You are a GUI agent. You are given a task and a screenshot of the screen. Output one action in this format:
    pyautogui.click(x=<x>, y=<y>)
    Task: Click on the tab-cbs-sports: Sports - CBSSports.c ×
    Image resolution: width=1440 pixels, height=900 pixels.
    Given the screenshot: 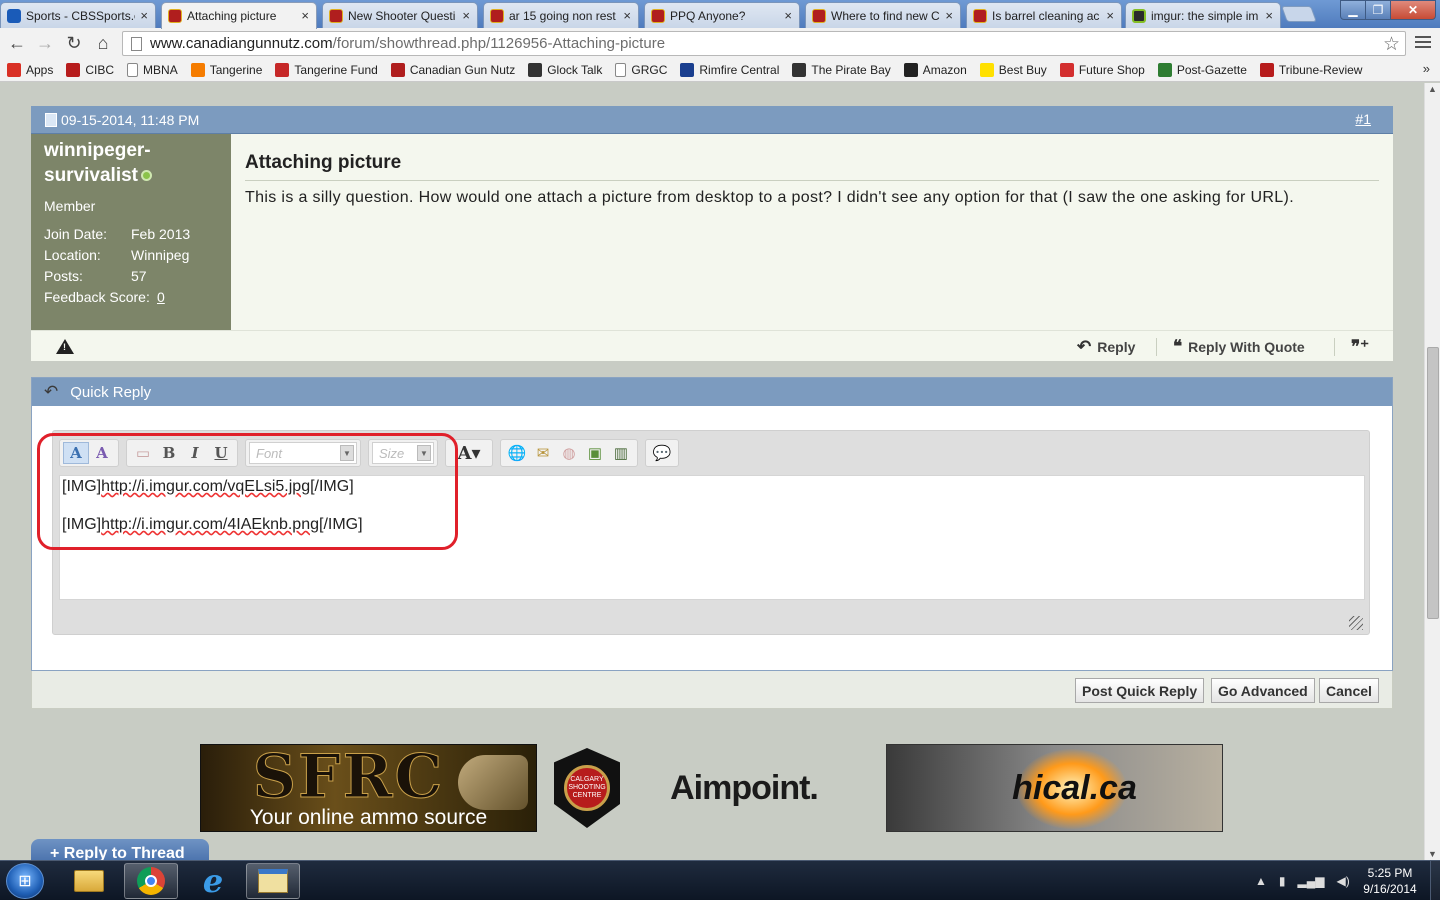 What is the action you would take?
    pyautogui.click(x=78, y=15)
    